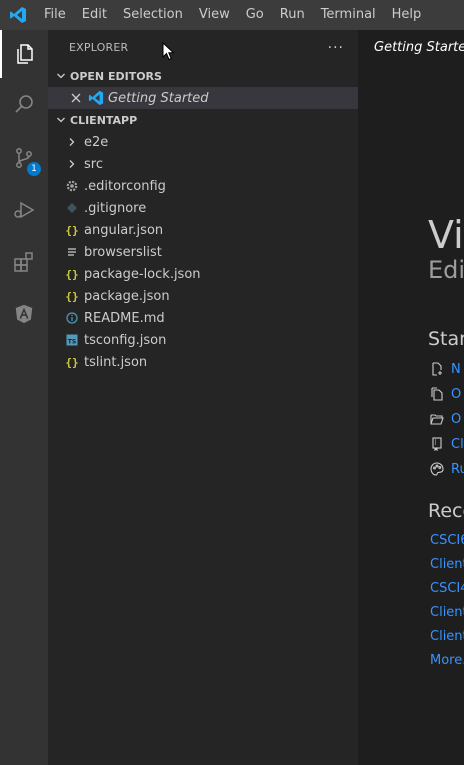  What do you see at coordinates (214, 15) in the screenshot?
I see `menu-view: View` at bounding box center [214, 15].